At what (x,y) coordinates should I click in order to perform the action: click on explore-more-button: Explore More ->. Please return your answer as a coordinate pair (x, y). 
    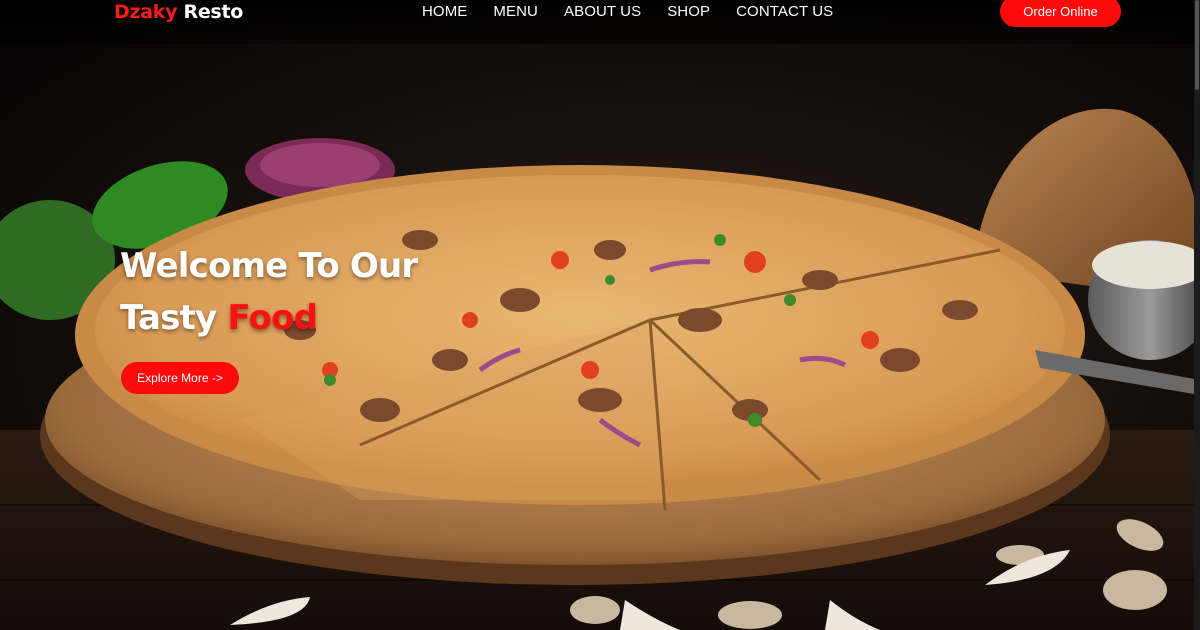
    Looking at the image, I should click on (180, 378).